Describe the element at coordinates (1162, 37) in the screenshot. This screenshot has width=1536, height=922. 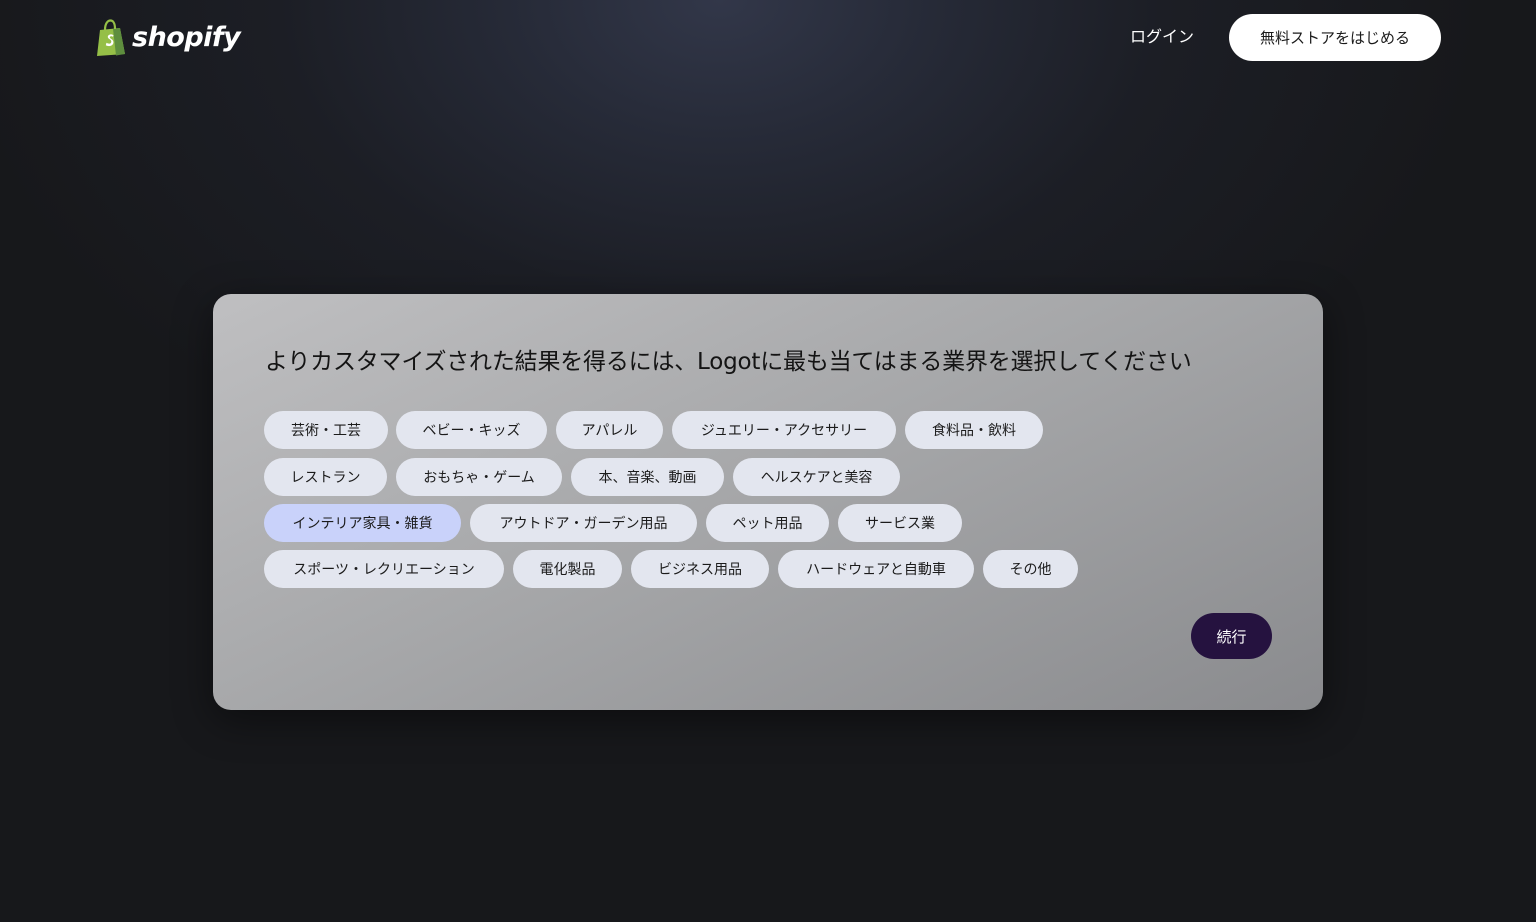
I see `login-link: ログイン` at that location.